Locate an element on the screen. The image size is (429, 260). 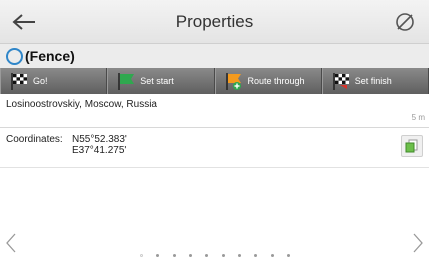
chevron-right-icon is located at coordinates (418, 243).